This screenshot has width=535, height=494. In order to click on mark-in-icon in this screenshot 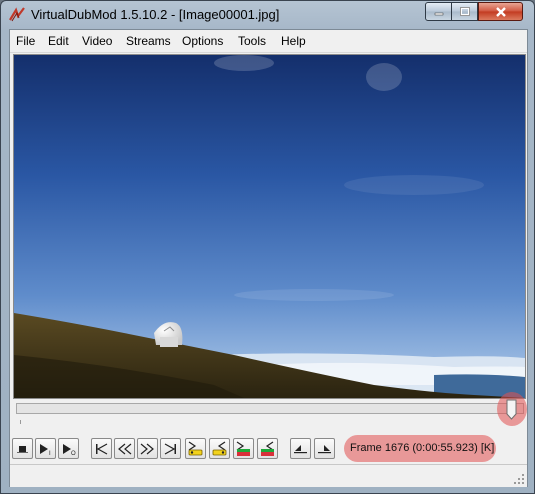, I will do `click(300, 449)`.